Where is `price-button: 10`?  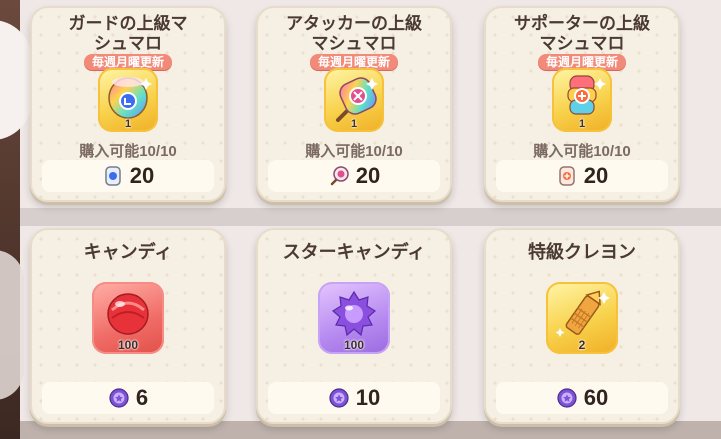 price-button: 10 is located at coordinates (354, 398).